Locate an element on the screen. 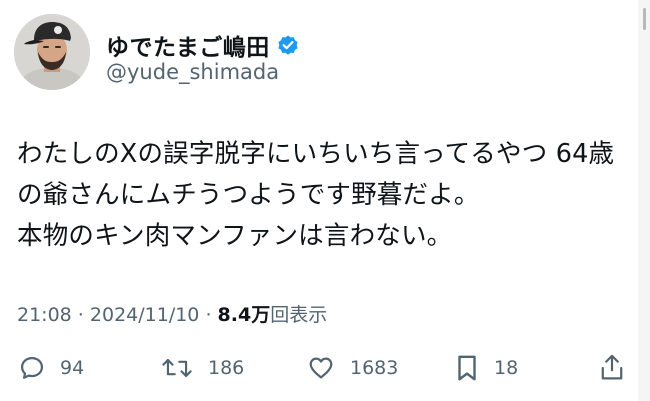 Image resolution: width=650 pixels, height=401 pixels. bookmark-button: 18 is located at coordinates (486, 368).